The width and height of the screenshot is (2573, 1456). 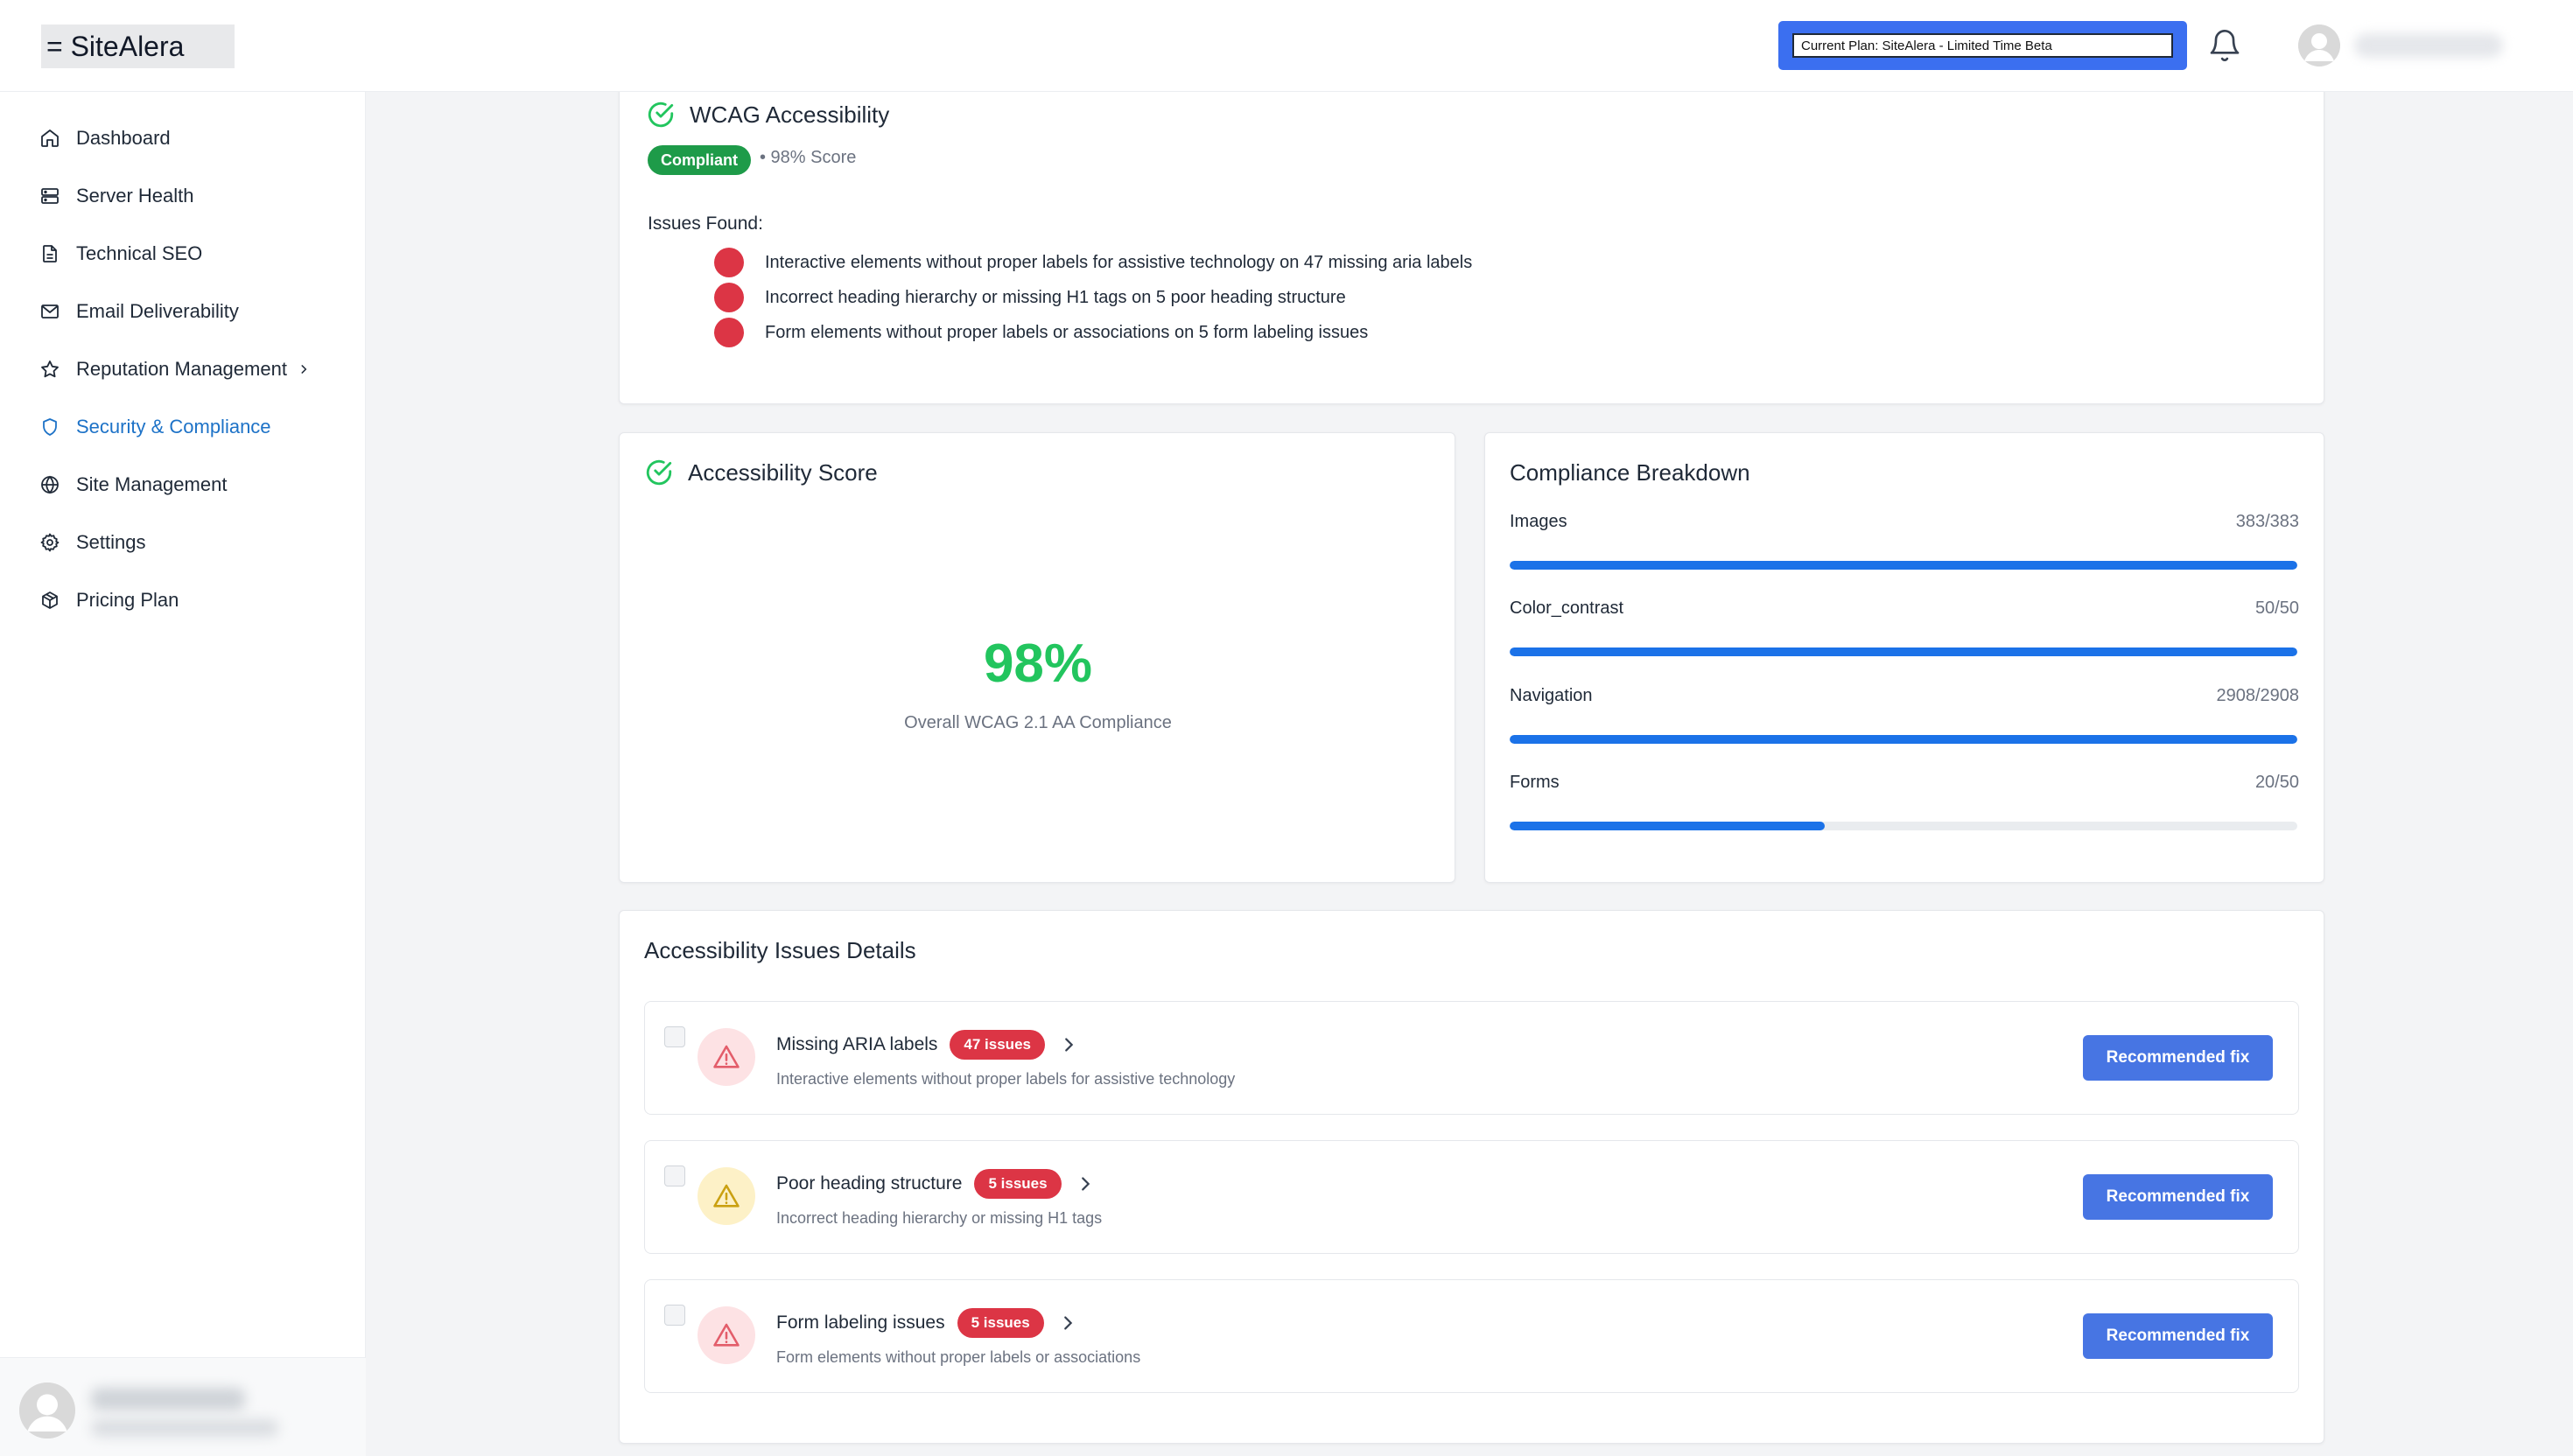 I want to click on sidebar-item-reputation-management: Reputation Management, so click(x=174, y=369).